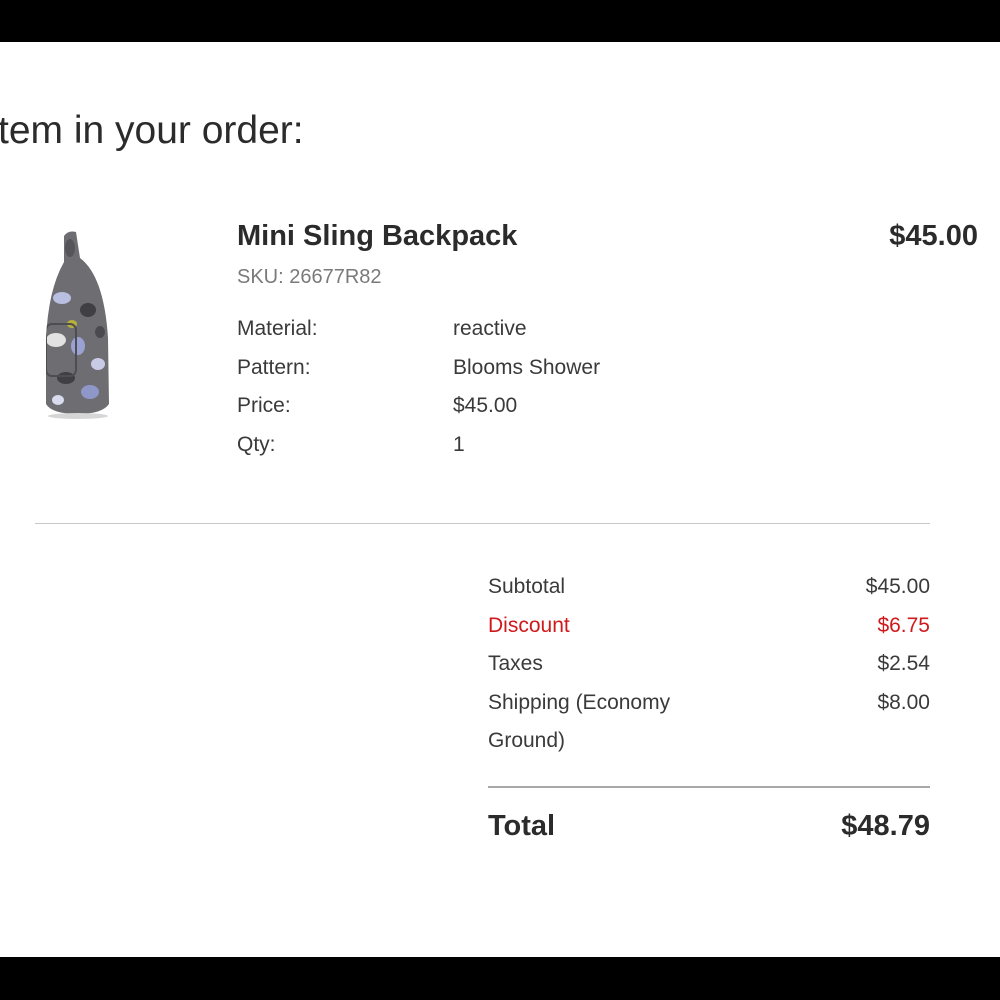 Image resolution: width=1000 pixels, height=1000 pixels. Describe the element at coordinates (515, 663) in the screenshot. I see `taxes-label: Taxes` at that location.